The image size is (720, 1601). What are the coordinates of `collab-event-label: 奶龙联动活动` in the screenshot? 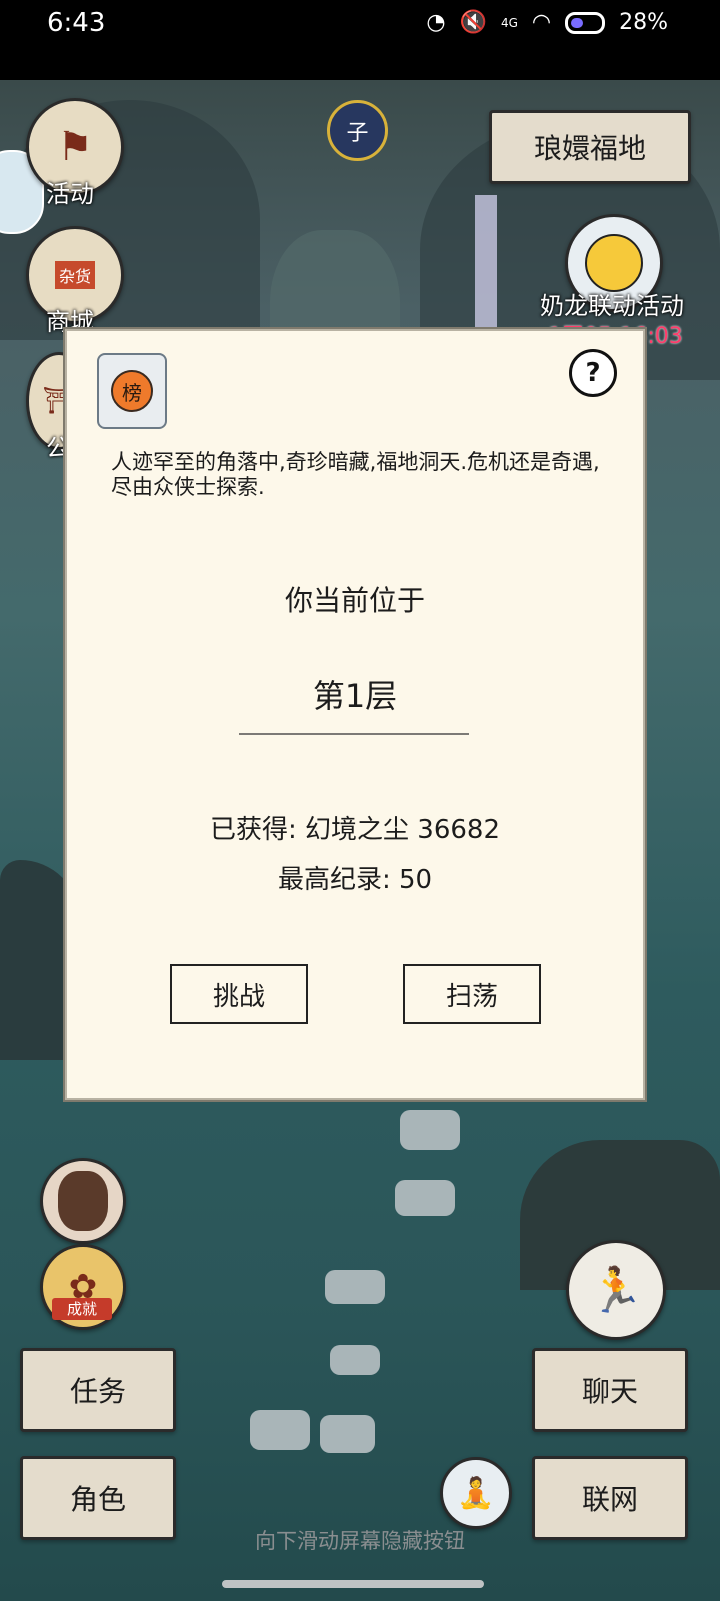 It's located at (612, 306).